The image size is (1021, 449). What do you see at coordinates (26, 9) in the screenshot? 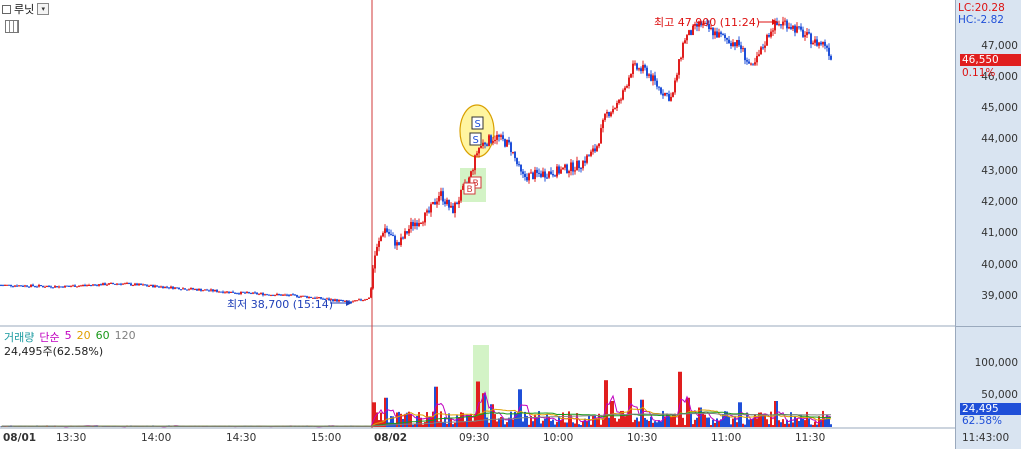
I see `chart-title-bar: 루닛 ▾` at bounding box center [26, 9].